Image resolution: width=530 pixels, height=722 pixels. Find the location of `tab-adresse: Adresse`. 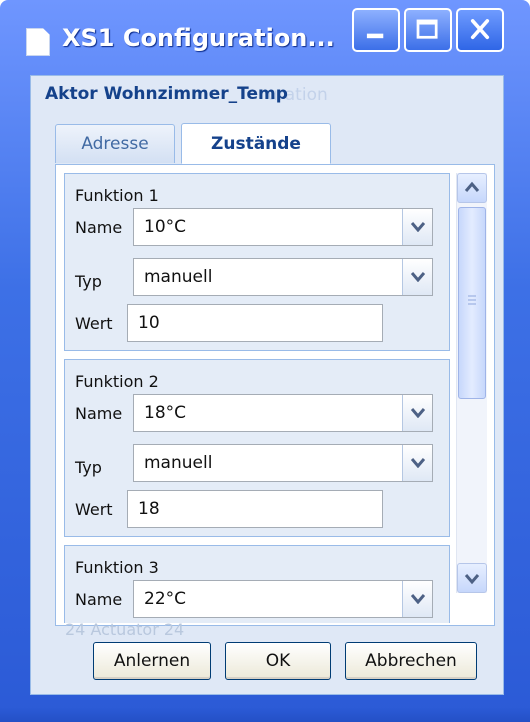

tab-adresse: Adresse is located at coordinates (115, 143).